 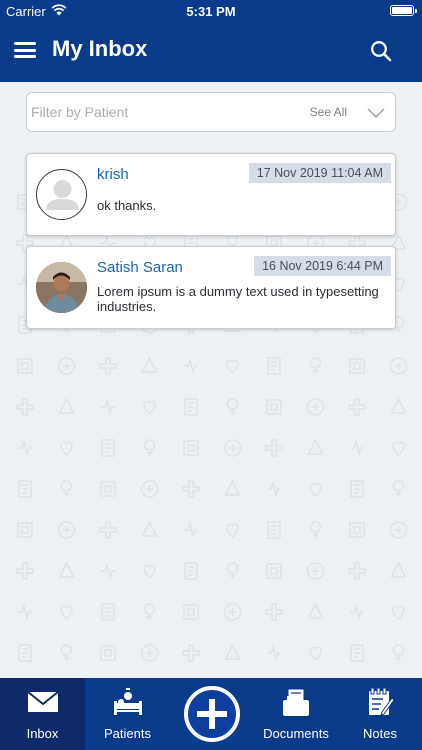 What do you see at coordinates (127, 733) in the screenshot?
I see `tab-label: Patients` at bounding box center [127, 733].